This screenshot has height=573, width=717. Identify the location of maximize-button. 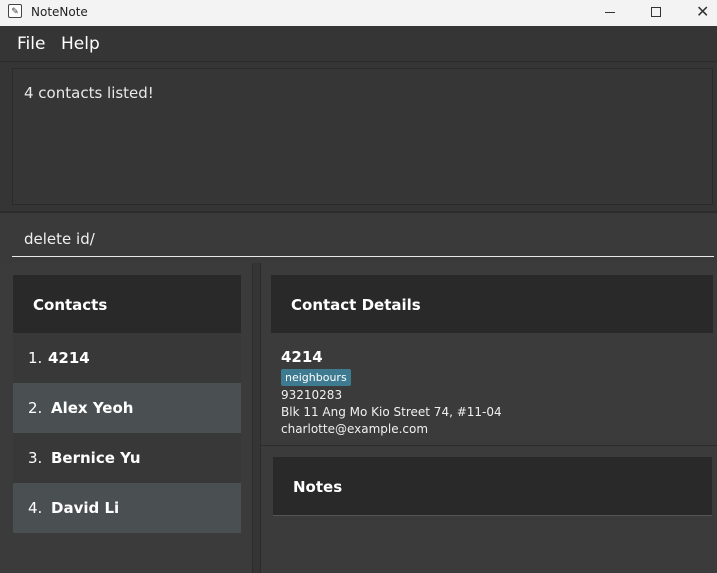
(656, 13).